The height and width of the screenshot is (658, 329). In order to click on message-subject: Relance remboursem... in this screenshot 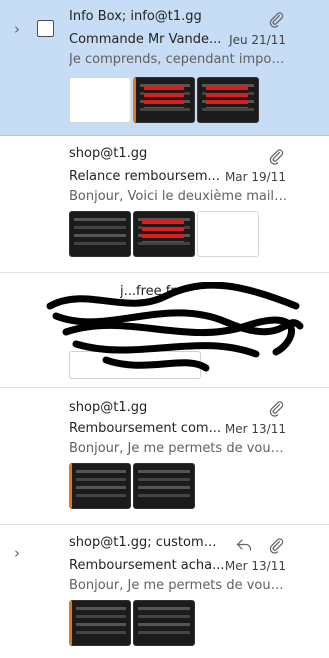, I will do `click(144, 176)`.